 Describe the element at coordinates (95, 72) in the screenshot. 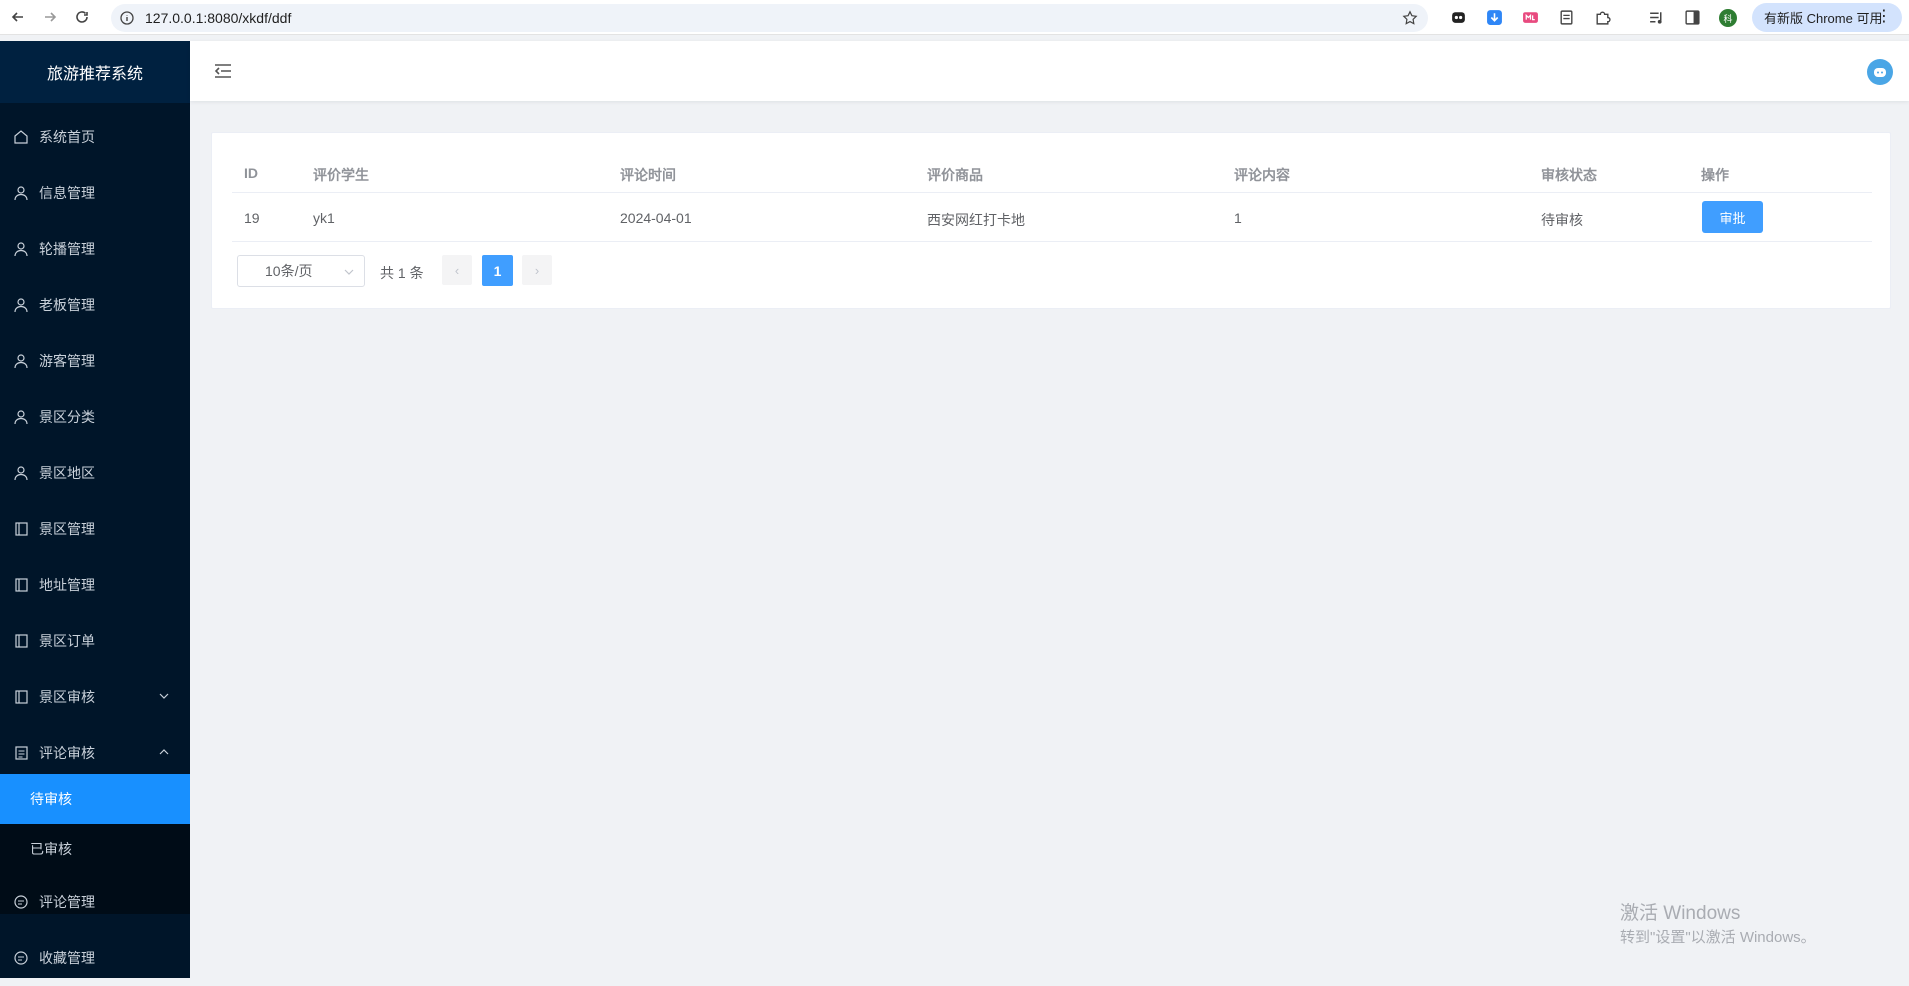

I see `sidebar-title: 旅游推荐系统` at that location.